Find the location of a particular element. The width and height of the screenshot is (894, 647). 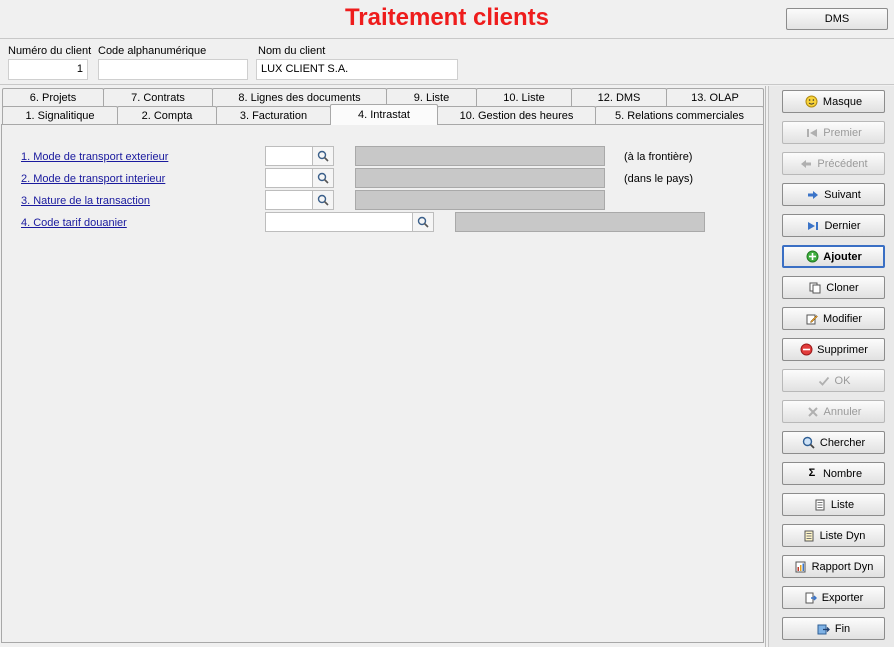

last-icon is located at coordinates (813, 226).